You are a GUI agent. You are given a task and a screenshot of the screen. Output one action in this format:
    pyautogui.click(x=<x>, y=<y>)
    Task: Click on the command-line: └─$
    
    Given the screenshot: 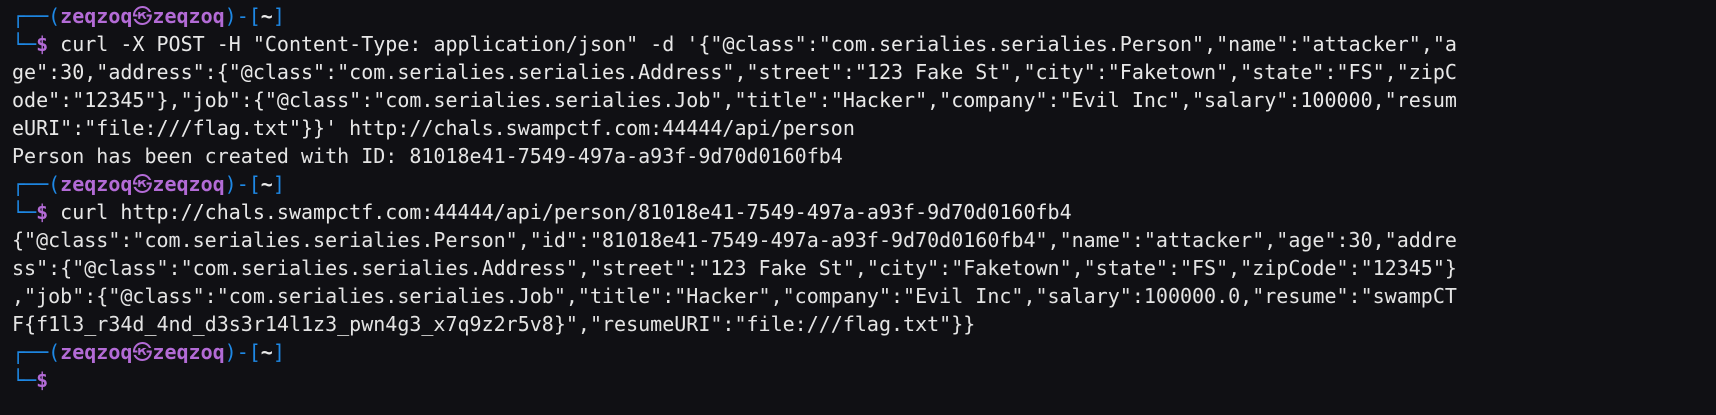 What is the action you would take?
    pyautogui.click(x=864, y=380)
    